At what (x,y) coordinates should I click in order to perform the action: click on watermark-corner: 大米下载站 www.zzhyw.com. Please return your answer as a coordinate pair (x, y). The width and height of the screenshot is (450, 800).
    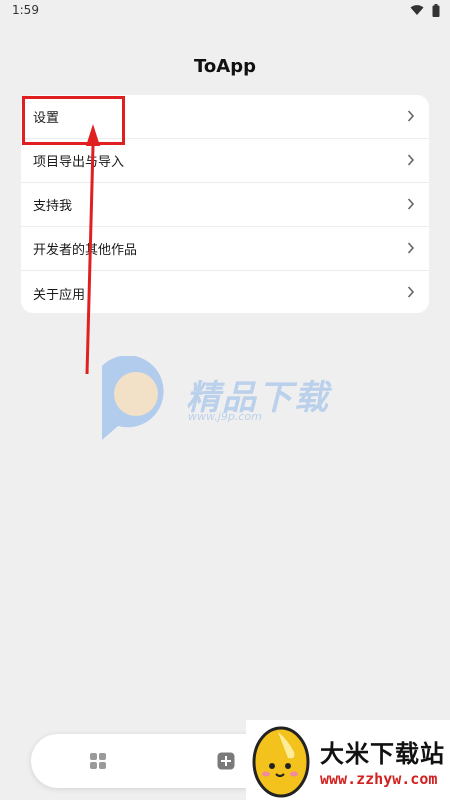
    Looking at the image, I should click on (348, 760).